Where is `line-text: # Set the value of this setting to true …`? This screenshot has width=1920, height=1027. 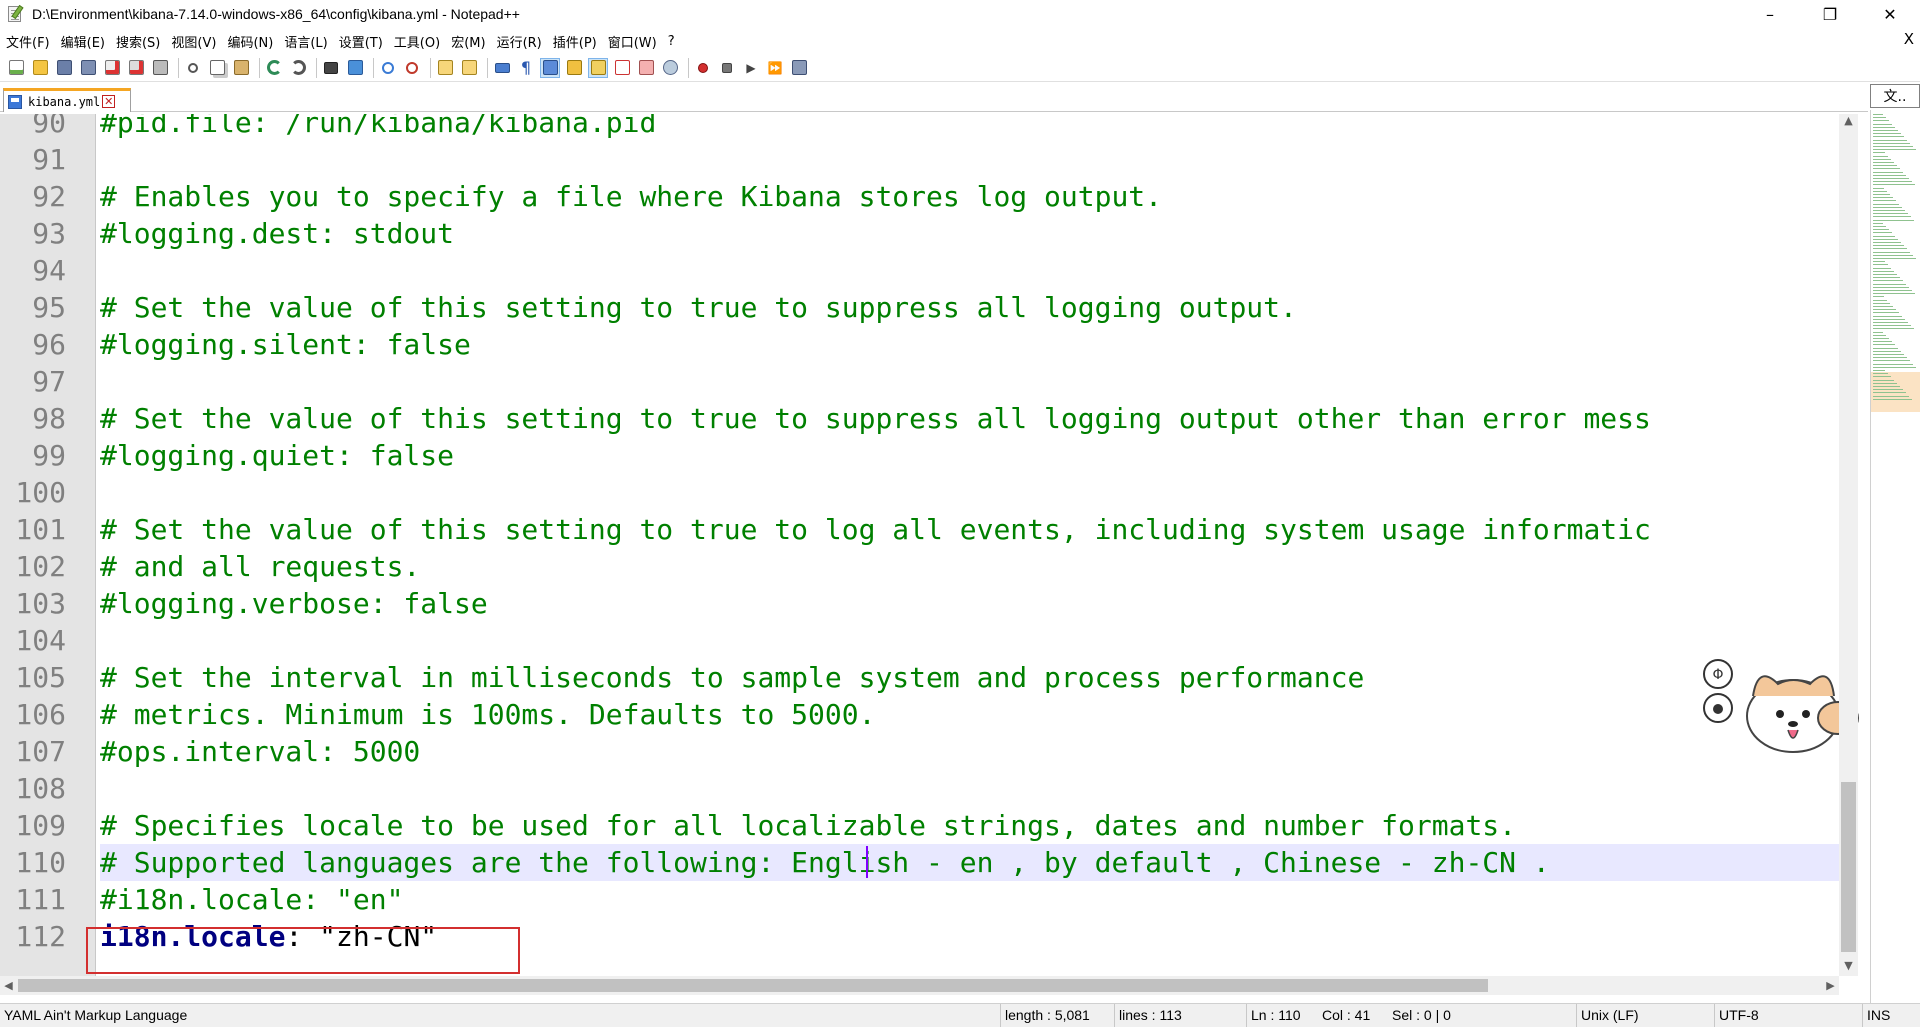 line-text: # Set the value of this setting to true … is located at coordinates (875, 529).